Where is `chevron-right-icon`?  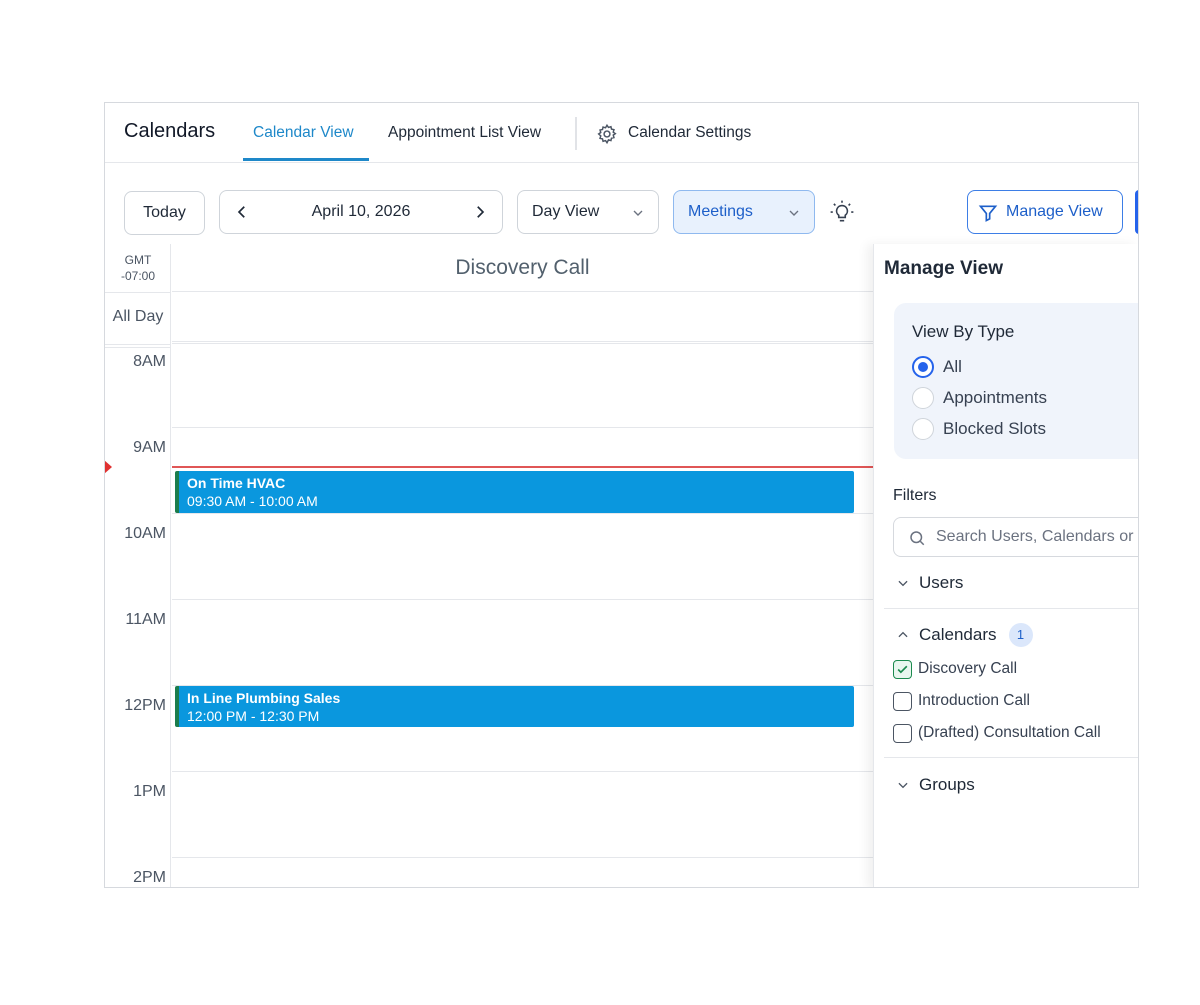 chevron-right-icon is located at coordinates (480, 212).